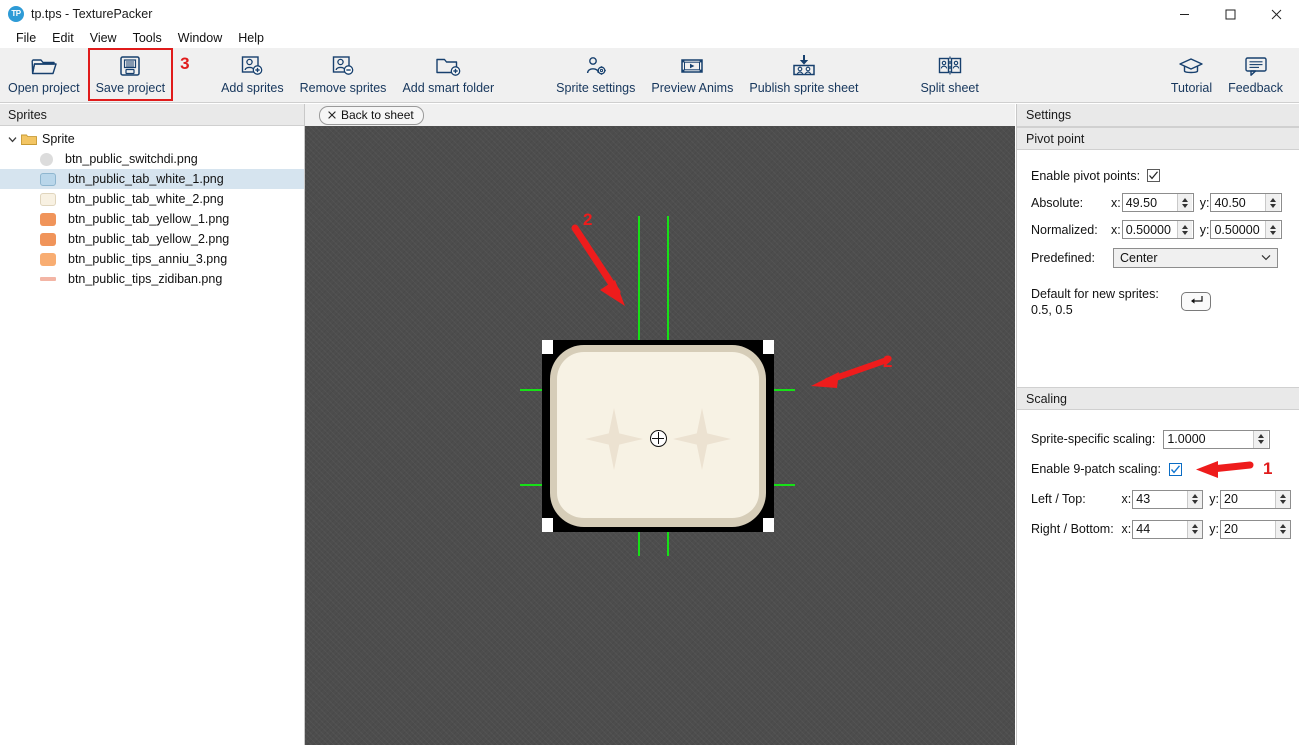 The height and width of the screenshot is (745, 1299). Describe the element at coordinates (1161, 439) in the screenshot. I see `sprite-specific-scaling-row: Sprite-specific scaling:` at that location.